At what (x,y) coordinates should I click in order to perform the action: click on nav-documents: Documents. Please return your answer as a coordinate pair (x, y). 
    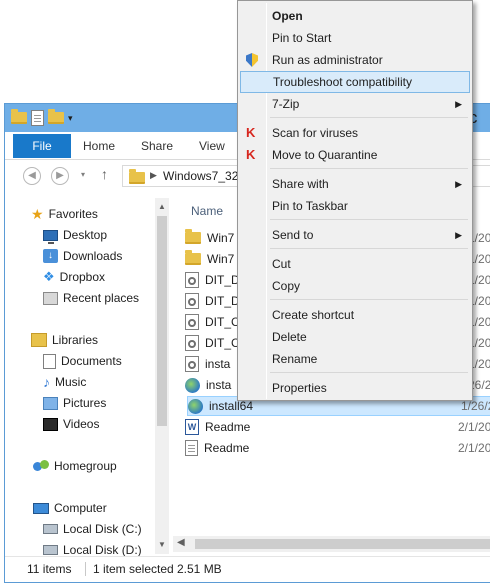
    Looking at the image, I should click on (82, 361).